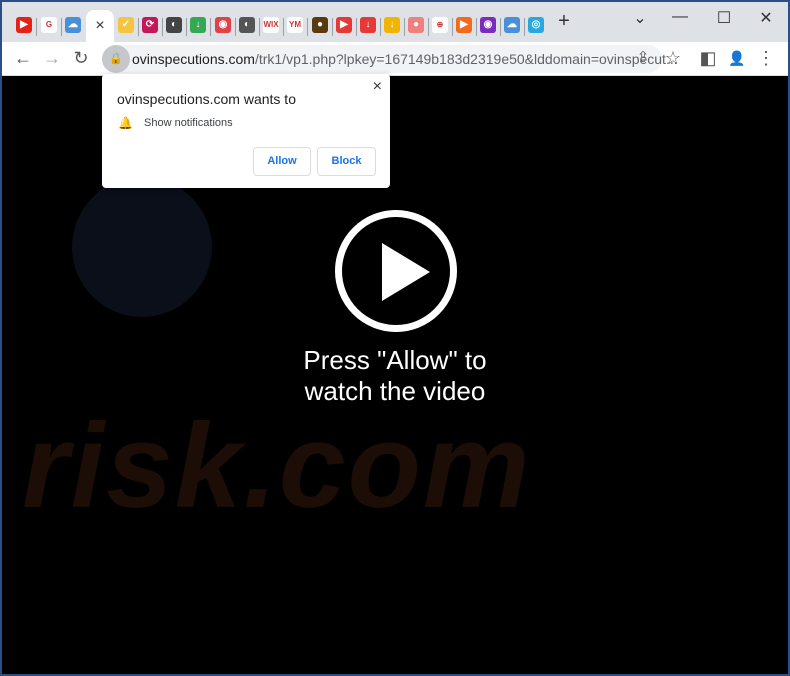 The width and height of the screenshot is (790, 676). Describe the element at coordinates (416, 25) in the screenshot. I see `stop-icon: ●` at that location.